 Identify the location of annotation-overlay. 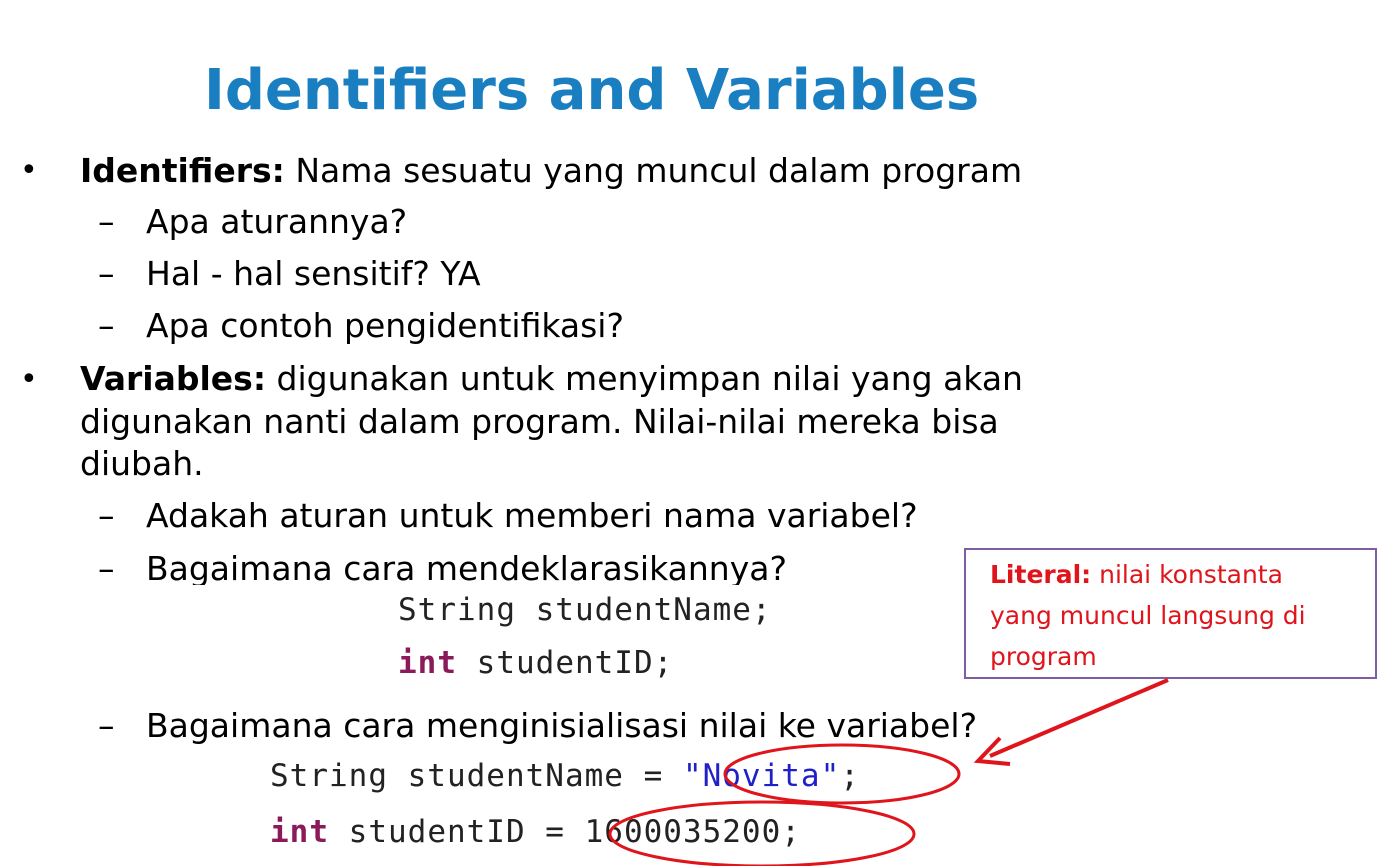
(888, 772).